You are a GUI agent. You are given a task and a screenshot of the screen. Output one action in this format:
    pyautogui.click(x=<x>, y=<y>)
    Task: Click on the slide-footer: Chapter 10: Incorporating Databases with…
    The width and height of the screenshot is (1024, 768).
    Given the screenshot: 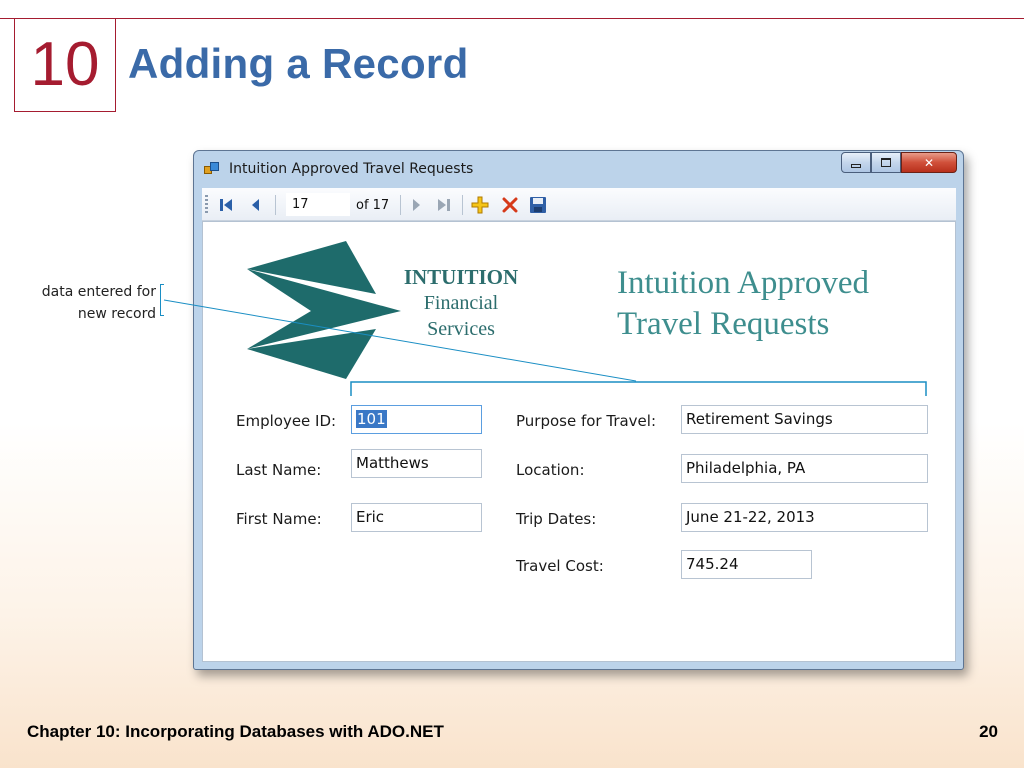 What is the action you would take?
    pyautogui.click(x=235, y=731)
    